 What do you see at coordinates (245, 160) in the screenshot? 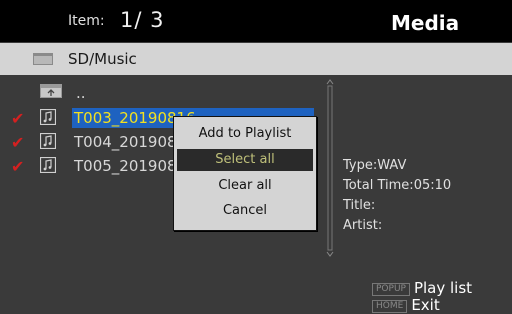
I see `select-all-menu-item: Select all` at bounding box center [245, 160].